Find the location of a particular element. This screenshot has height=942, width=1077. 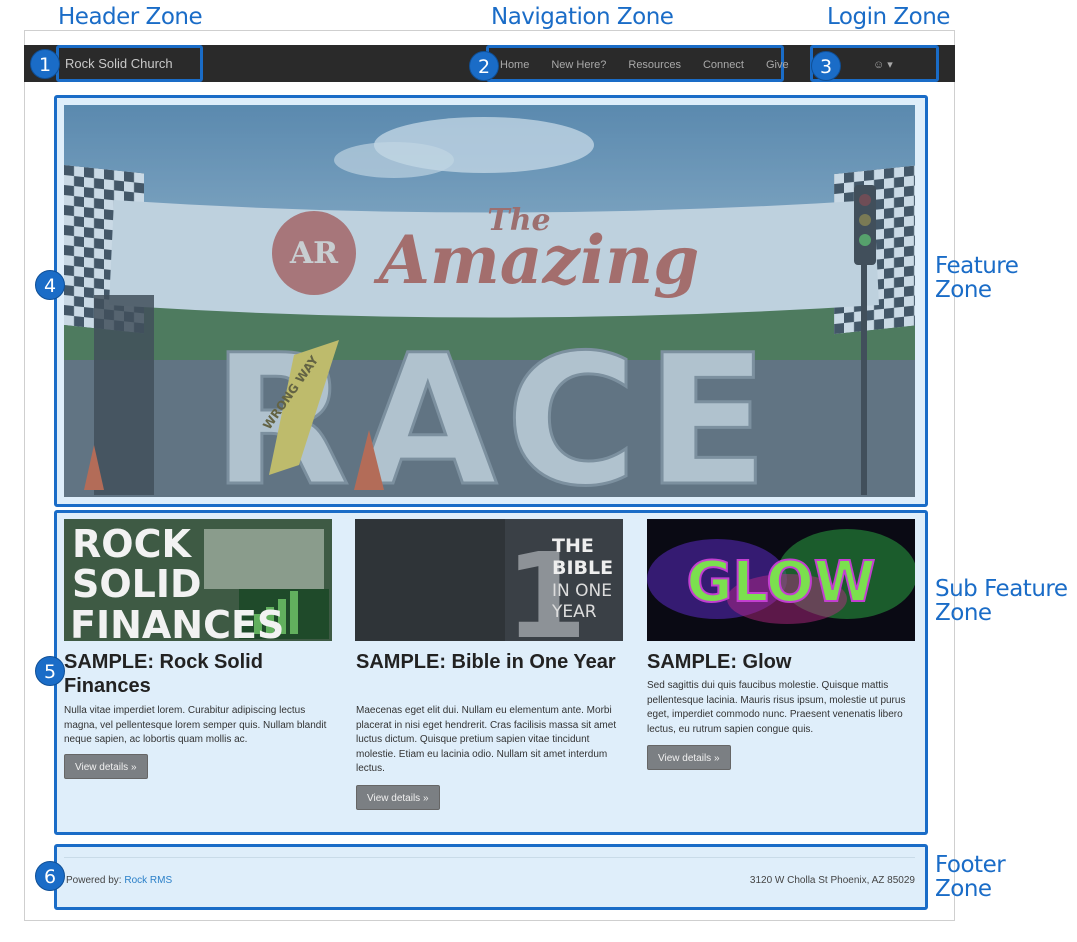

feature-zone-label-line1: Feature is located at coordinates (977, 266).